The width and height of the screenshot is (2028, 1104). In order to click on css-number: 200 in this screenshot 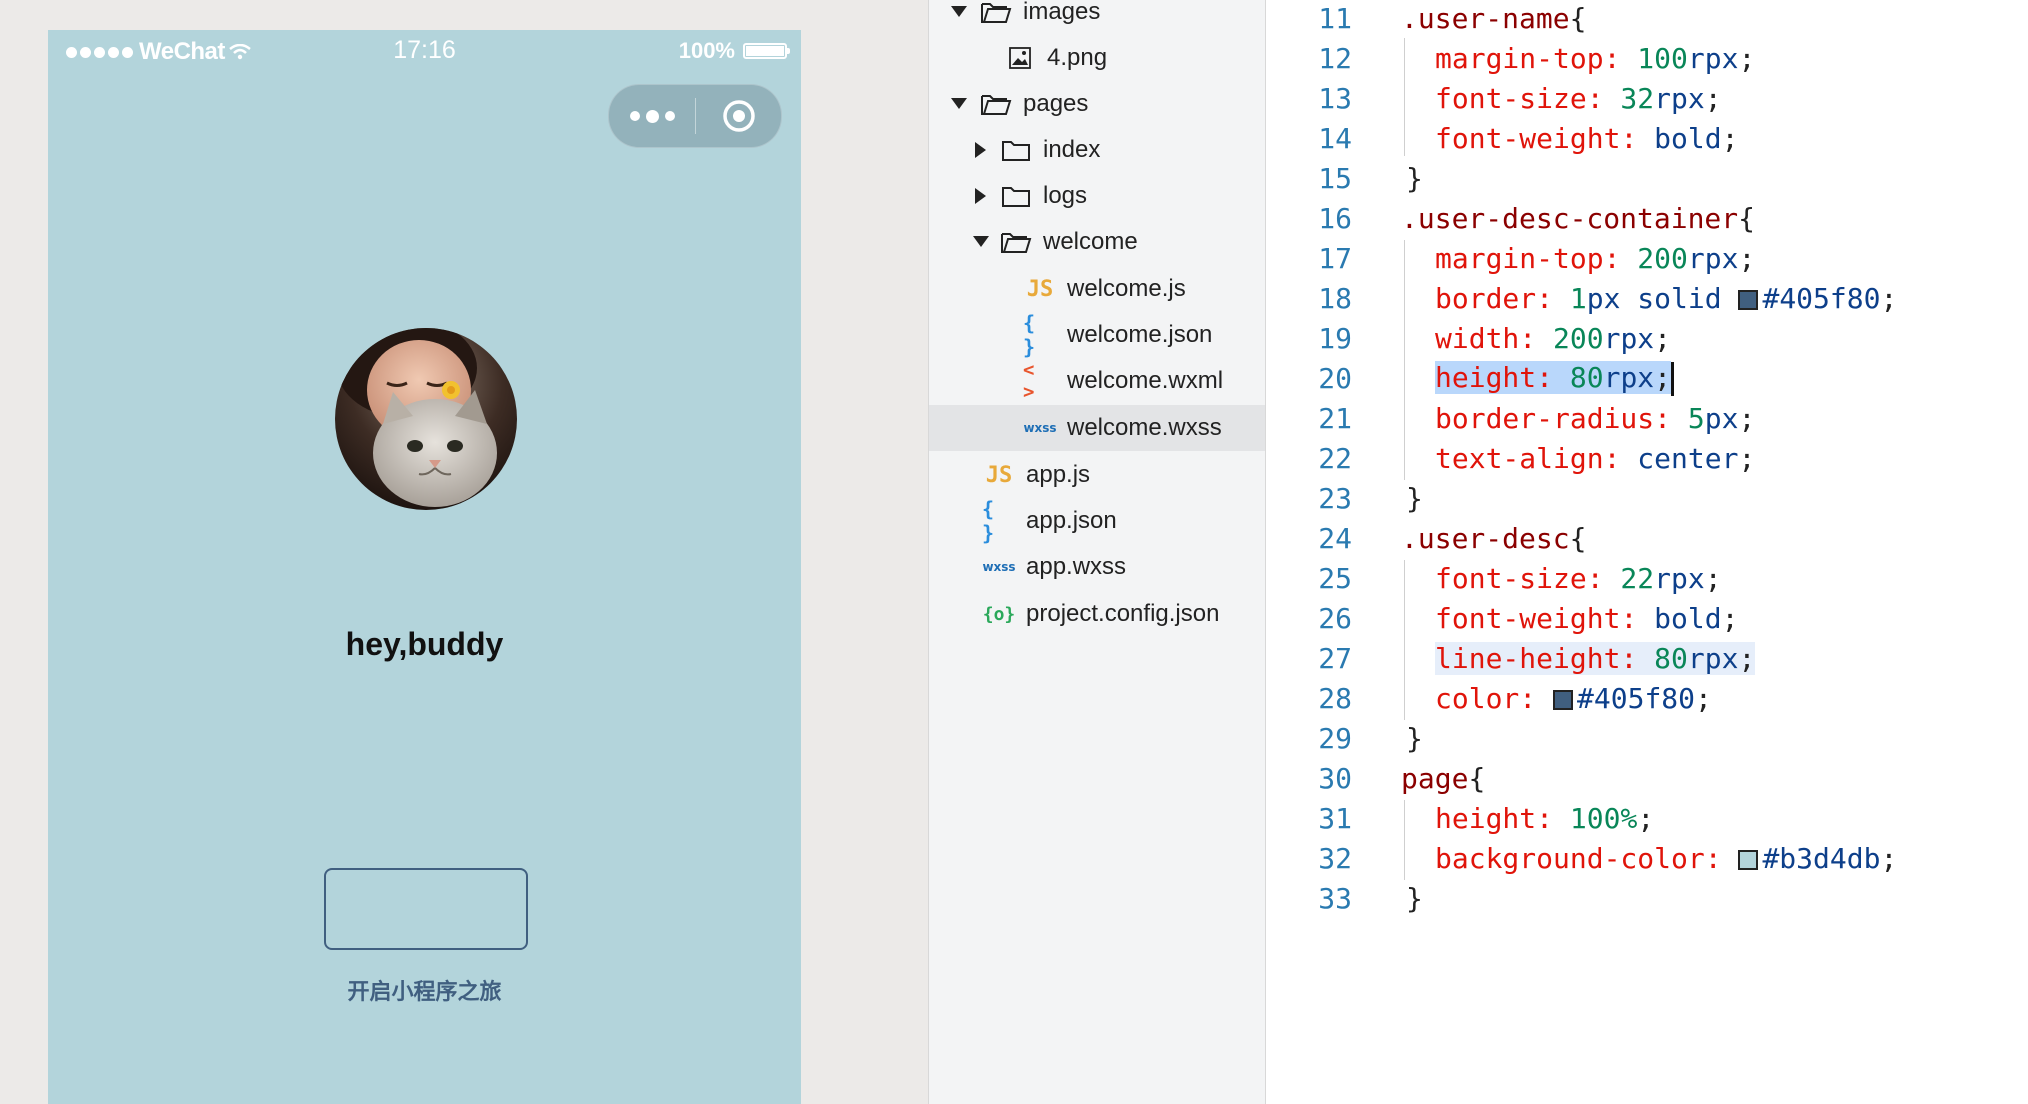, I will do `click(1570, 338)`.